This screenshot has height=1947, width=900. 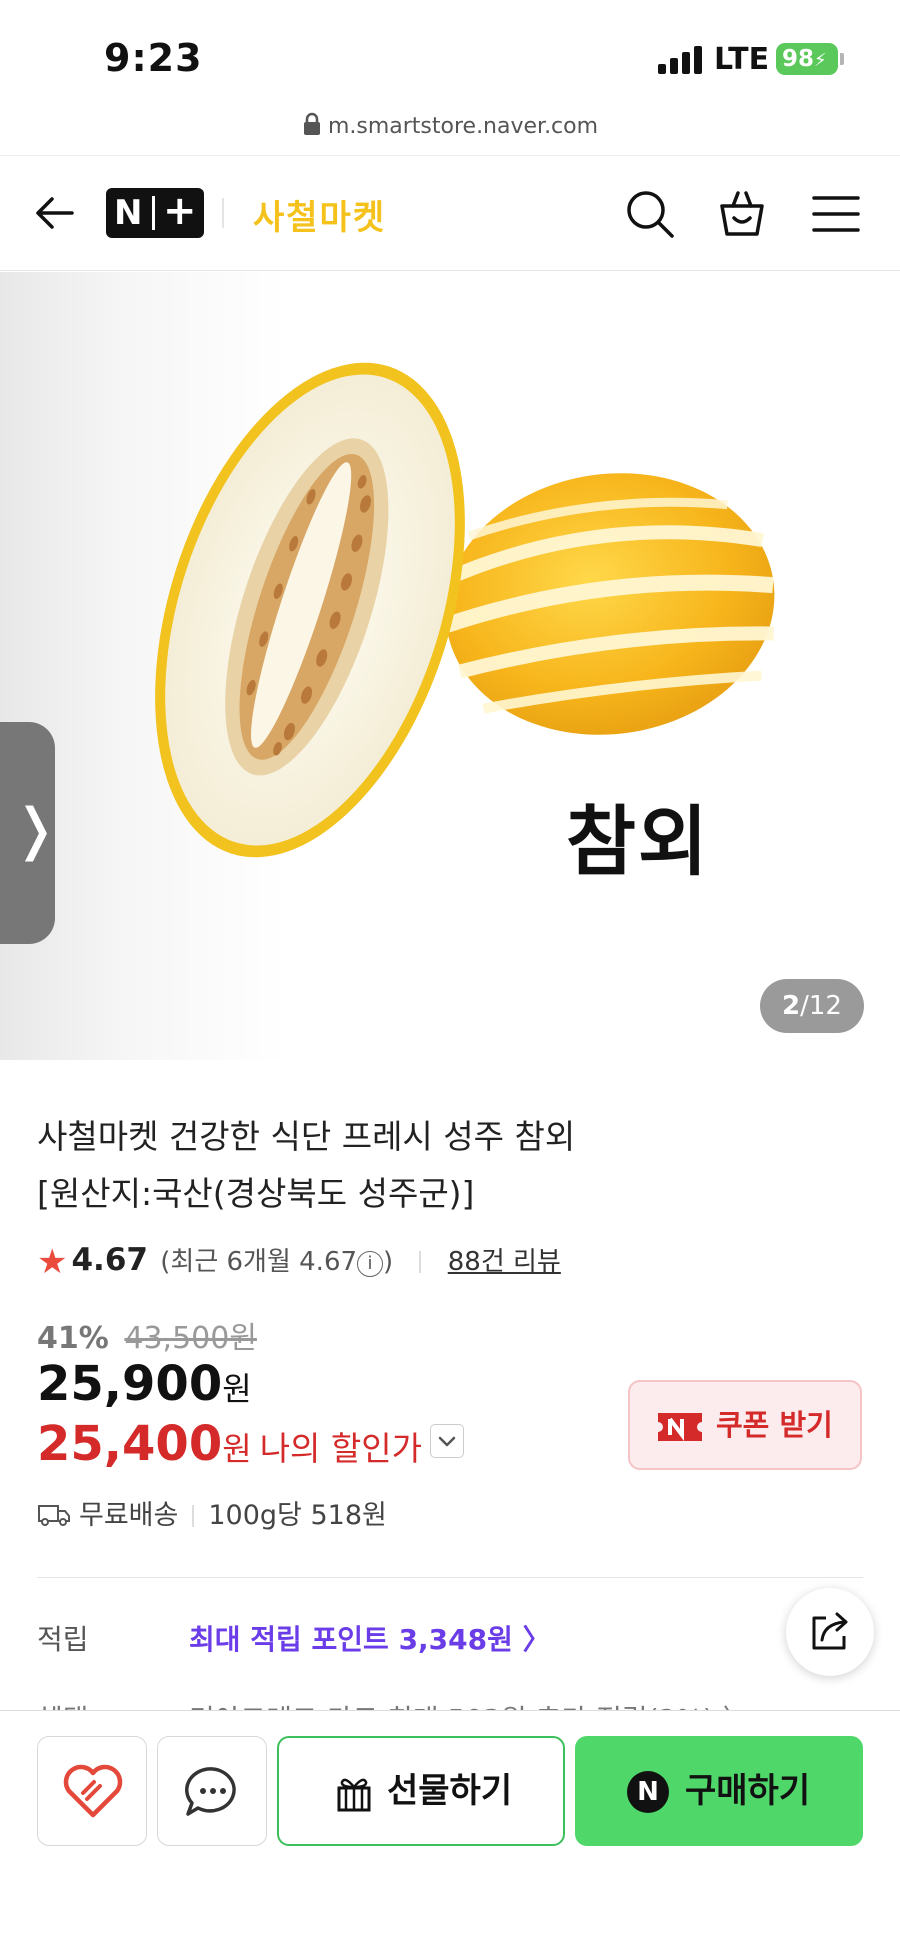 I want to click on search-icon, so click(x=650, y=214).